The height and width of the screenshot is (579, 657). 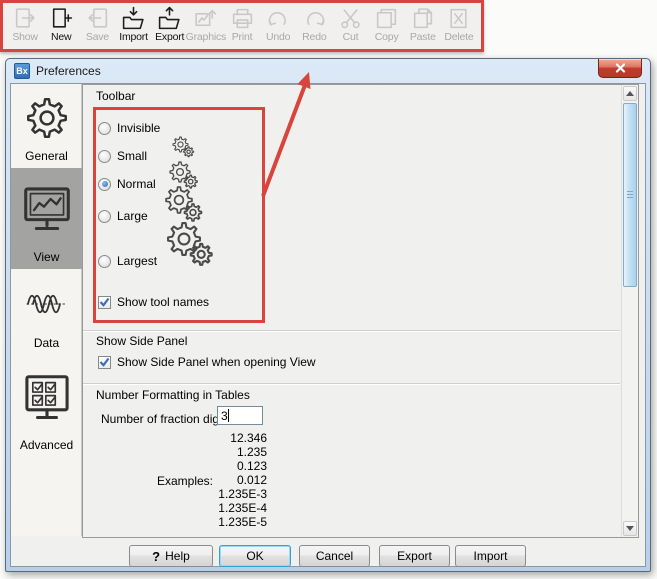 What do you see at coordinates (153, 302) in the screenshot?
I see `show-tool-names-checkbox: Show tool names` at bounding box center [153, 302].